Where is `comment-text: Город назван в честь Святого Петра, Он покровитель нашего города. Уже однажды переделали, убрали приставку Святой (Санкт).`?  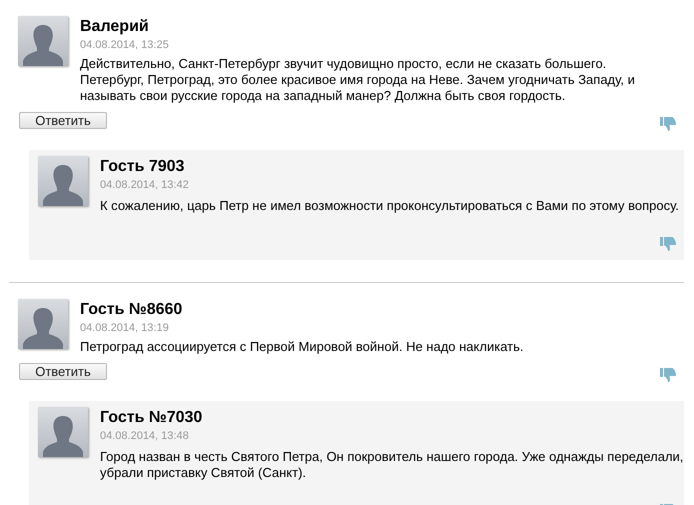
comment-text: Город назван в честь Святого Петра, Он покровитель нашего города. Уже однажды переделали, убрали приставку Святой (Санкт). is located at coordinates (392, 465).